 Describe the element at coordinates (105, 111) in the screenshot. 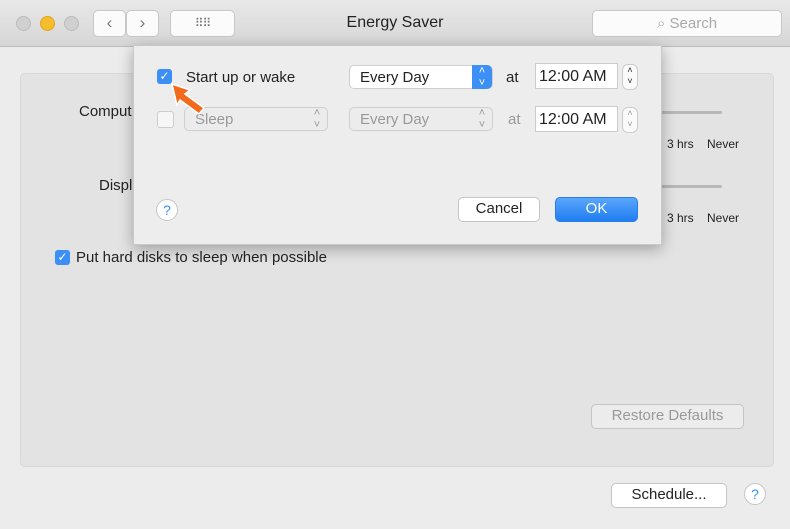

I see `computer-sleep-label: Comput` at that location.